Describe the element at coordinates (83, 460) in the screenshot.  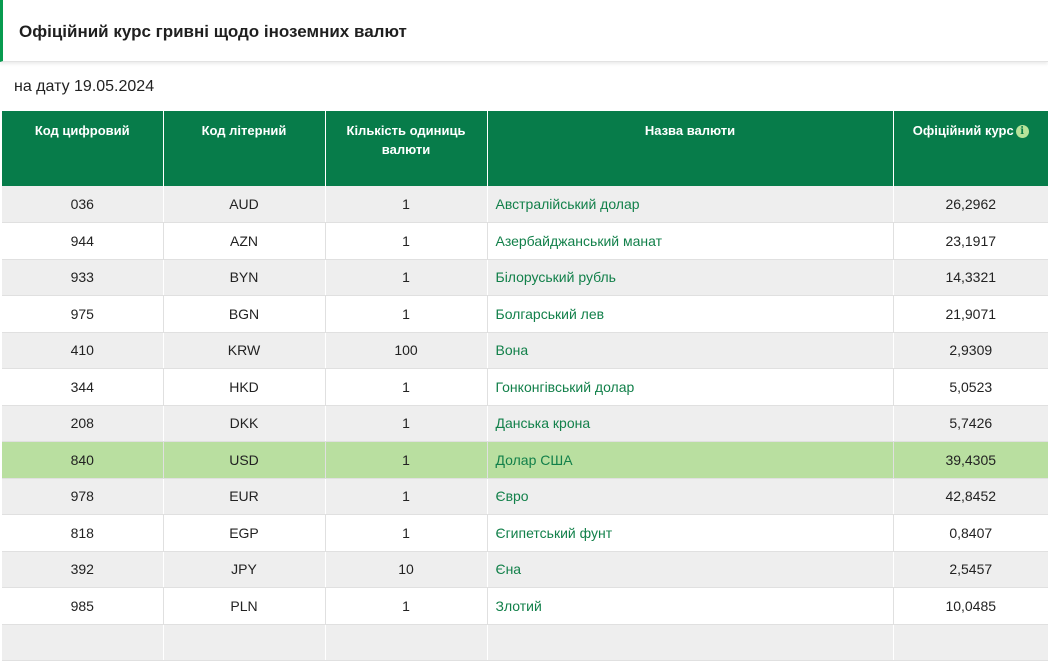
I see `cell-code-digital: 840` at that location.